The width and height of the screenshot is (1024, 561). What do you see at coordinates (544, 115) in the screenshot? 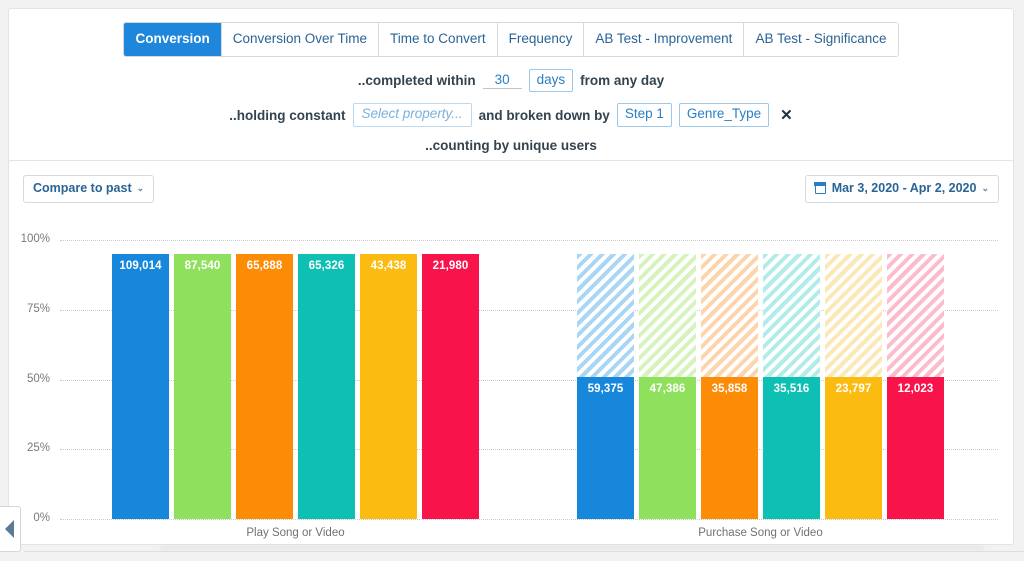
I see `broken-down-by-label: and broken down by` at bounding box center [544, 115].